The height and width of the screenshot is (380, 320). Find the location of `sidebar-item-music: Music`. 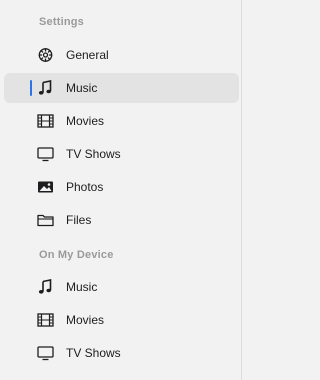

sidebar-item-music: Music is located at coordinates (121, 88).